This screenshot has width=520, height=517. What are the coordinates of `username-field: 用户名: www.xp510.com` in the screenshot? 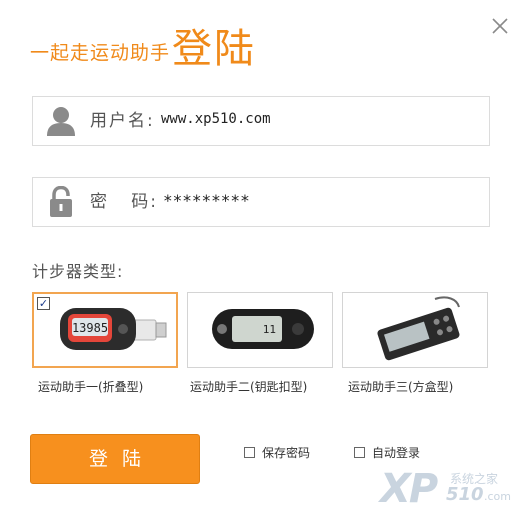 It's located at (261, 121).